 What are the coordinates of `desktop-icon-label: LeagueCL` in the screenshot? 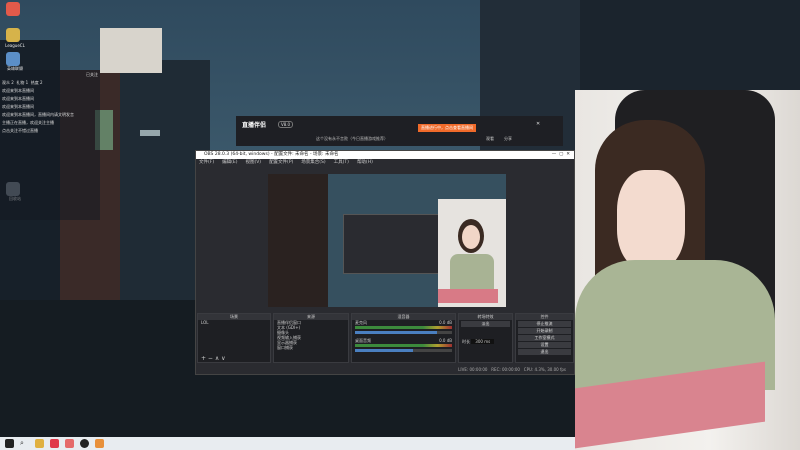 It's located at (15, 45).